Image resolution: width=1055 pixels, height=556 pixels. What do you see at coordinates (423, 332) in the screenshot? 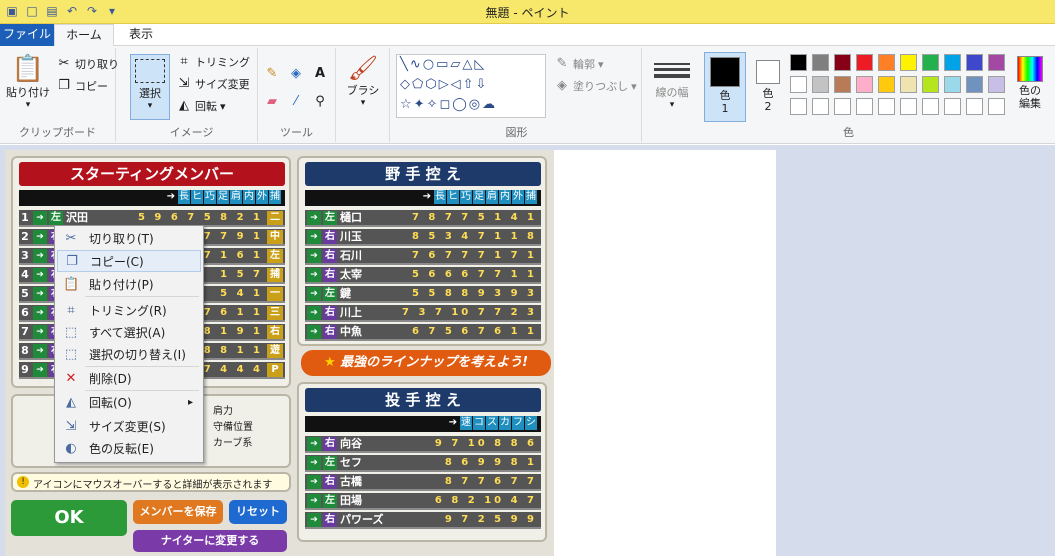
I see `player-row: ➔ 右中魚 6 7 5 6 7 6 1 1` at bounding box center [423, 332].